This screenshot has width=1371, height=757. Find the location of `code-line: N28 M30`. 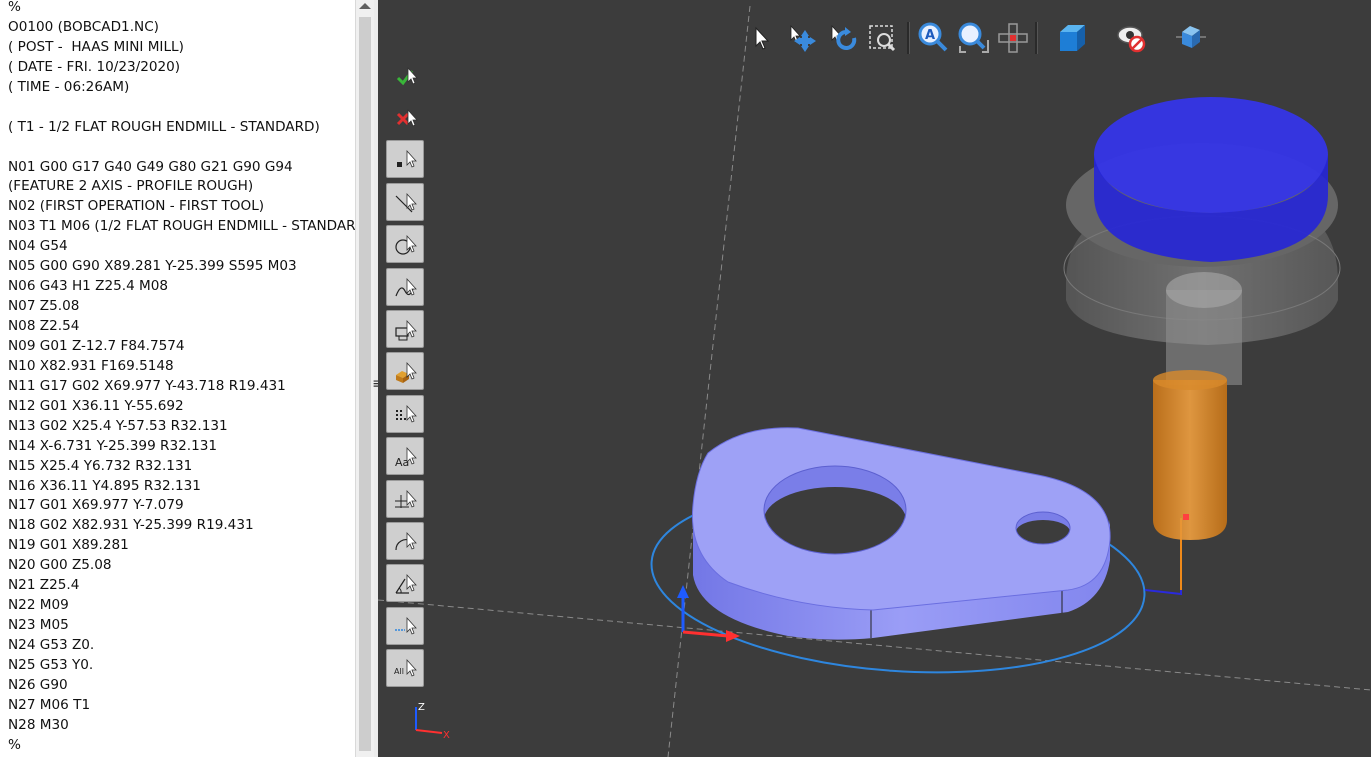

code-line: N28 M30 is located at coordinates (38, 724).